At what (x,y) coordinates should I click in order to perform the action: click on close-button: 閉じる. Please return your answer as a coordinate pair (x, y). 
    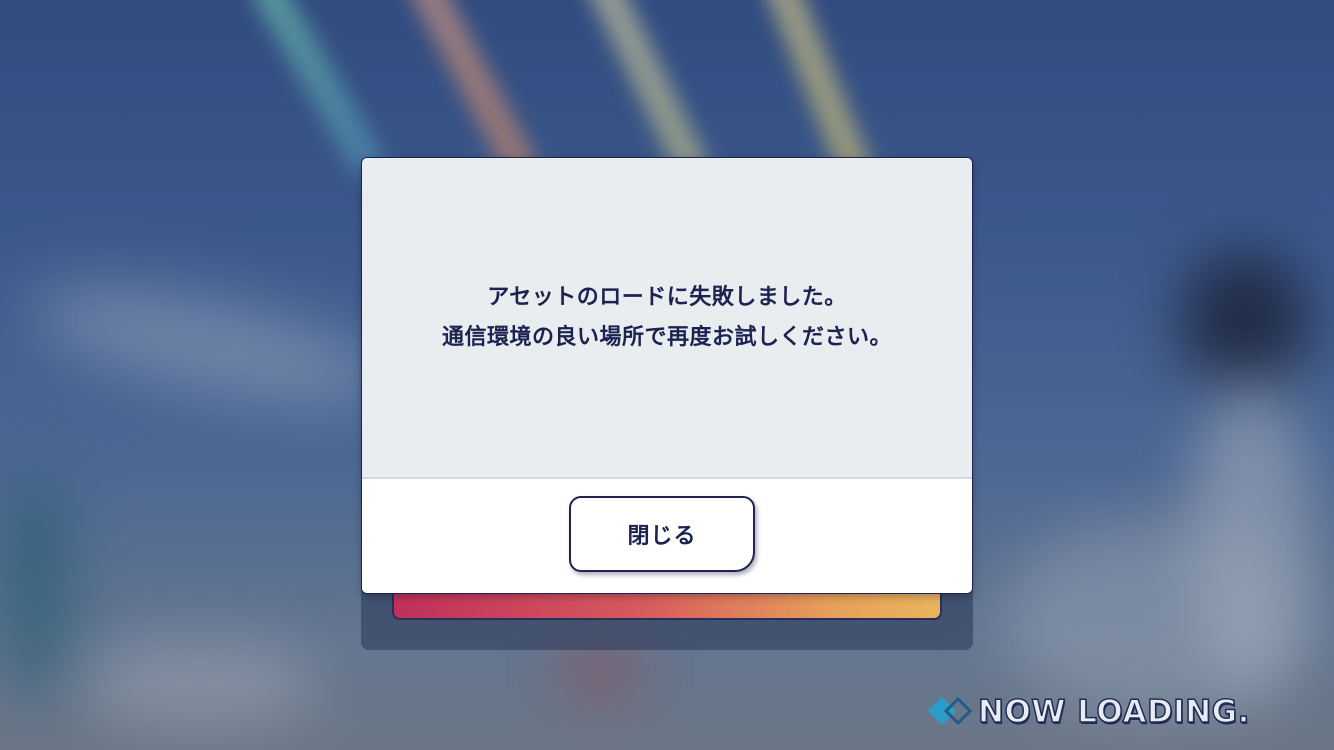
    Looking at the image, I should click on (662, 534).